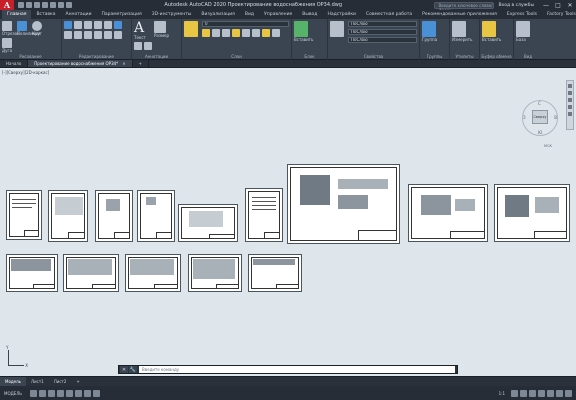 Image resolution: width=576 pixels, height=400 pixels. I want to click on arc-tool: Дуга, so click(8, 45).